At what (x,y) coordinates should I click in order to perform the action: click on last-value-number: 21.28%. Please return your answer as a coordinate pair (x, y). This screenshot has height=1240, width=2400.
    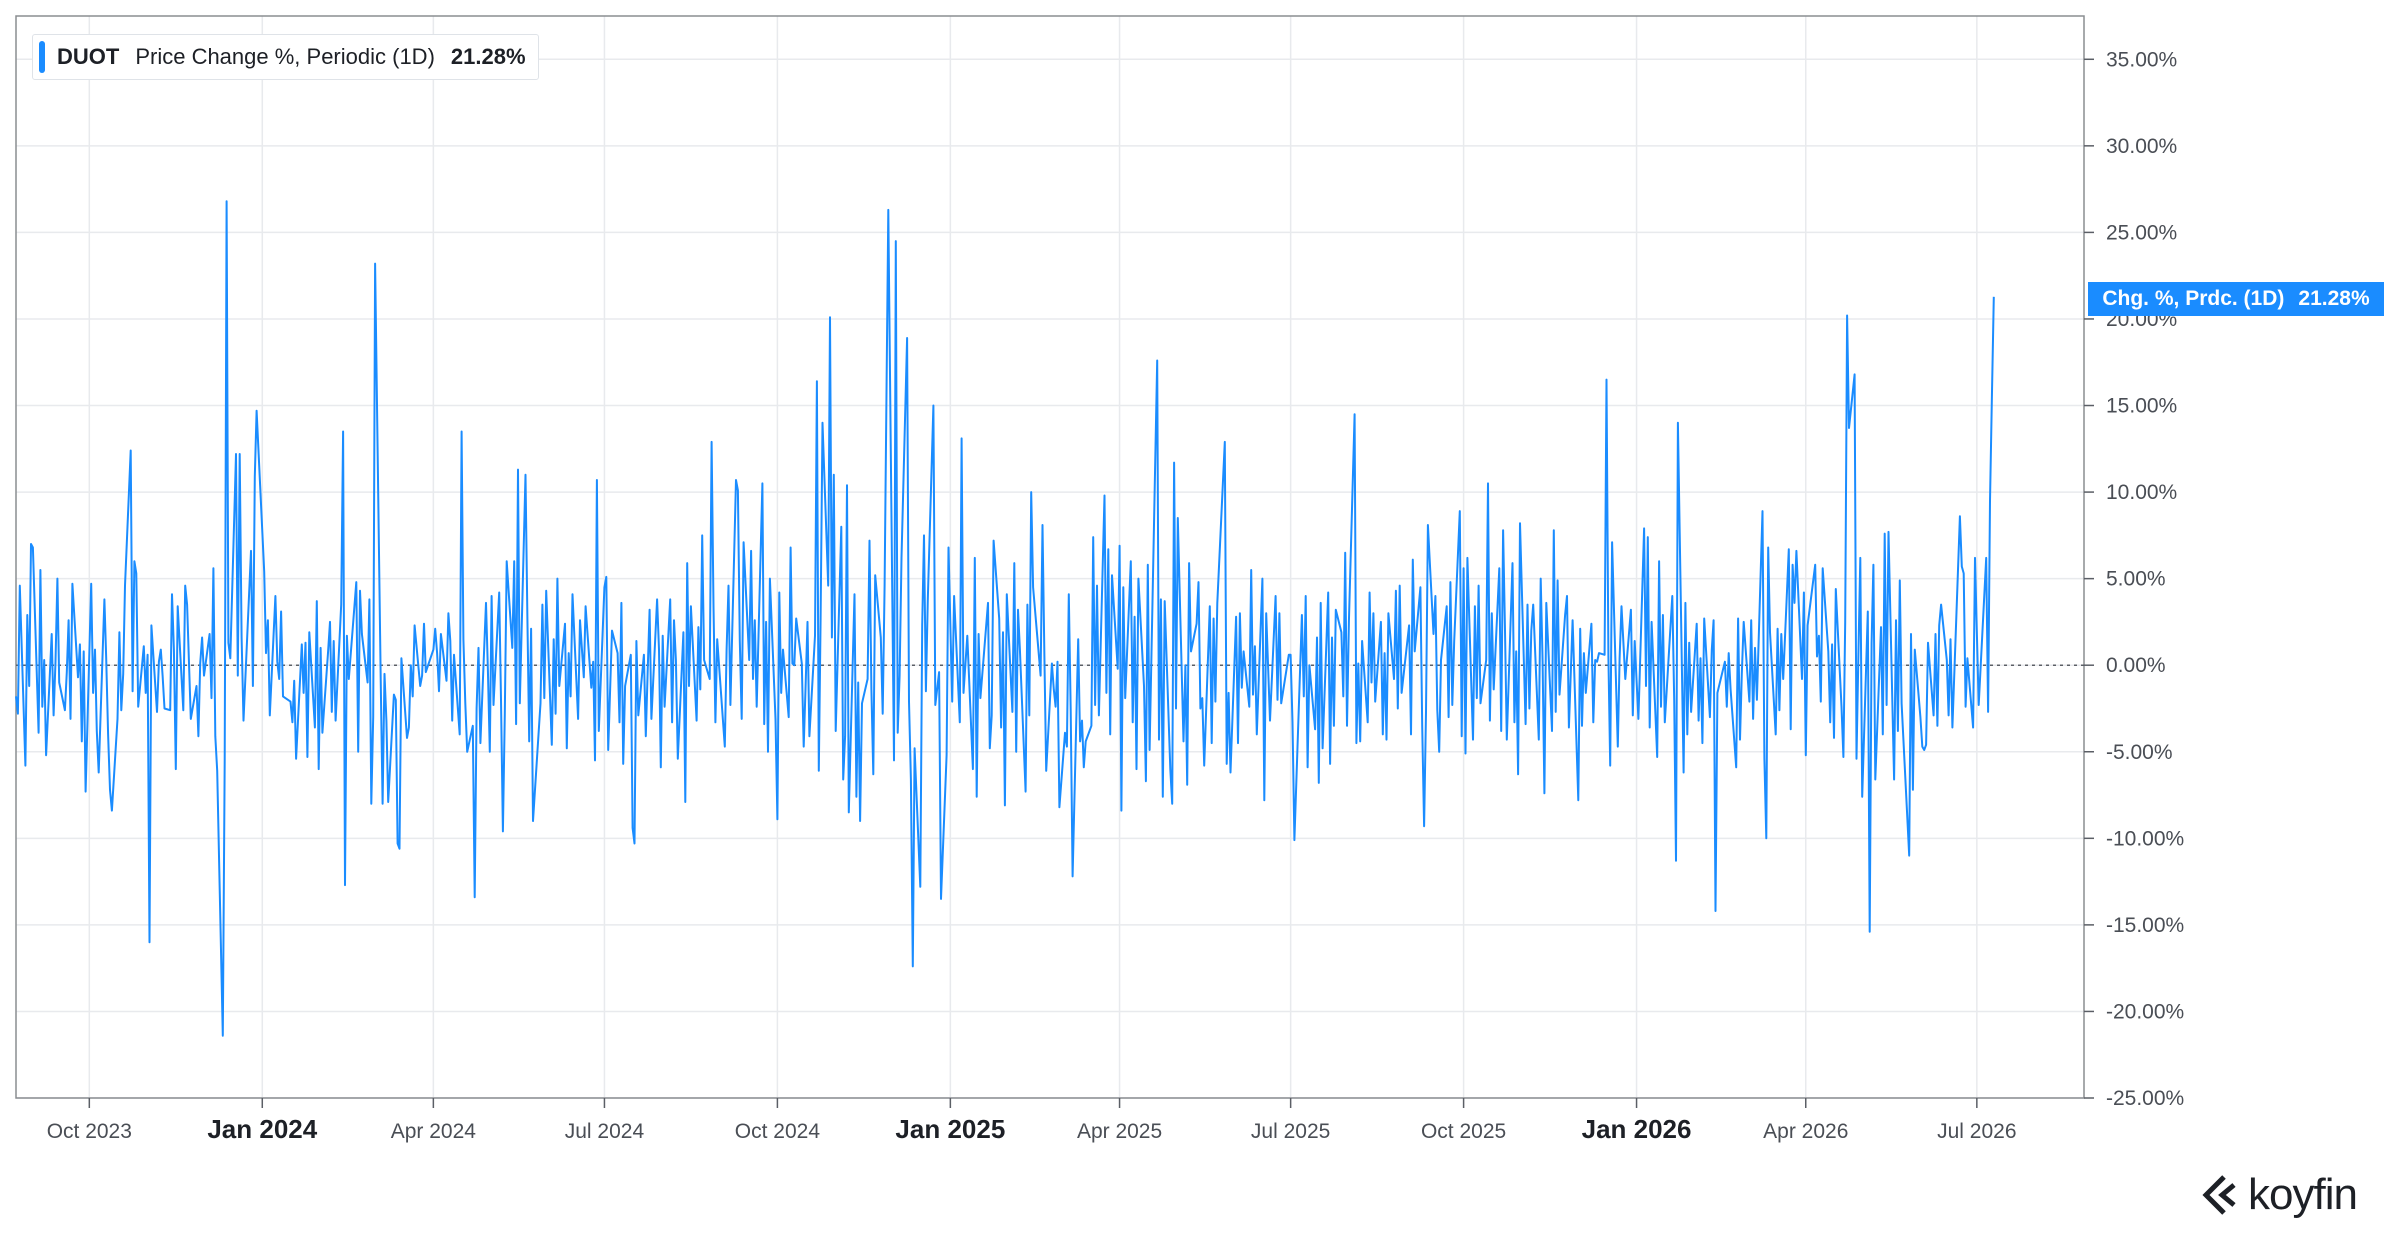
    Looking at the image, I should click on (2334, 298).